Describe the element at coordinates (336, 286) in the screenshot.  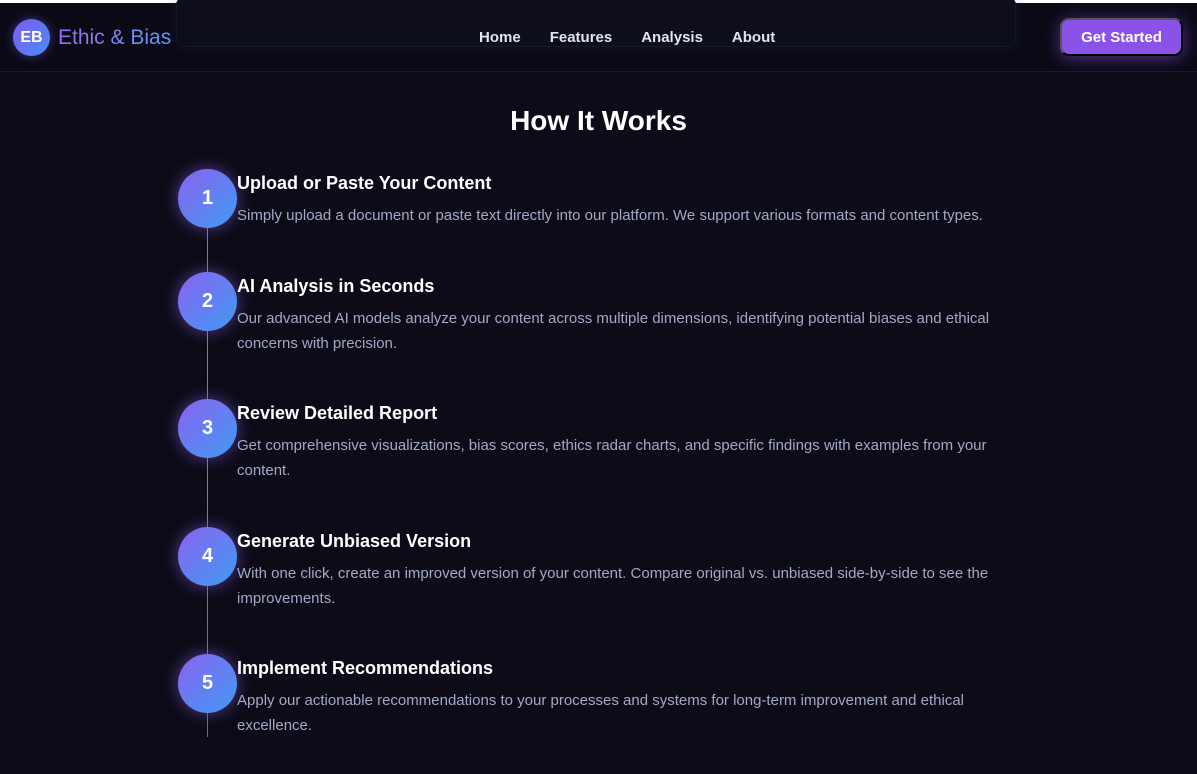
I see `step-title: AI Analysis in Seconds` at that location.